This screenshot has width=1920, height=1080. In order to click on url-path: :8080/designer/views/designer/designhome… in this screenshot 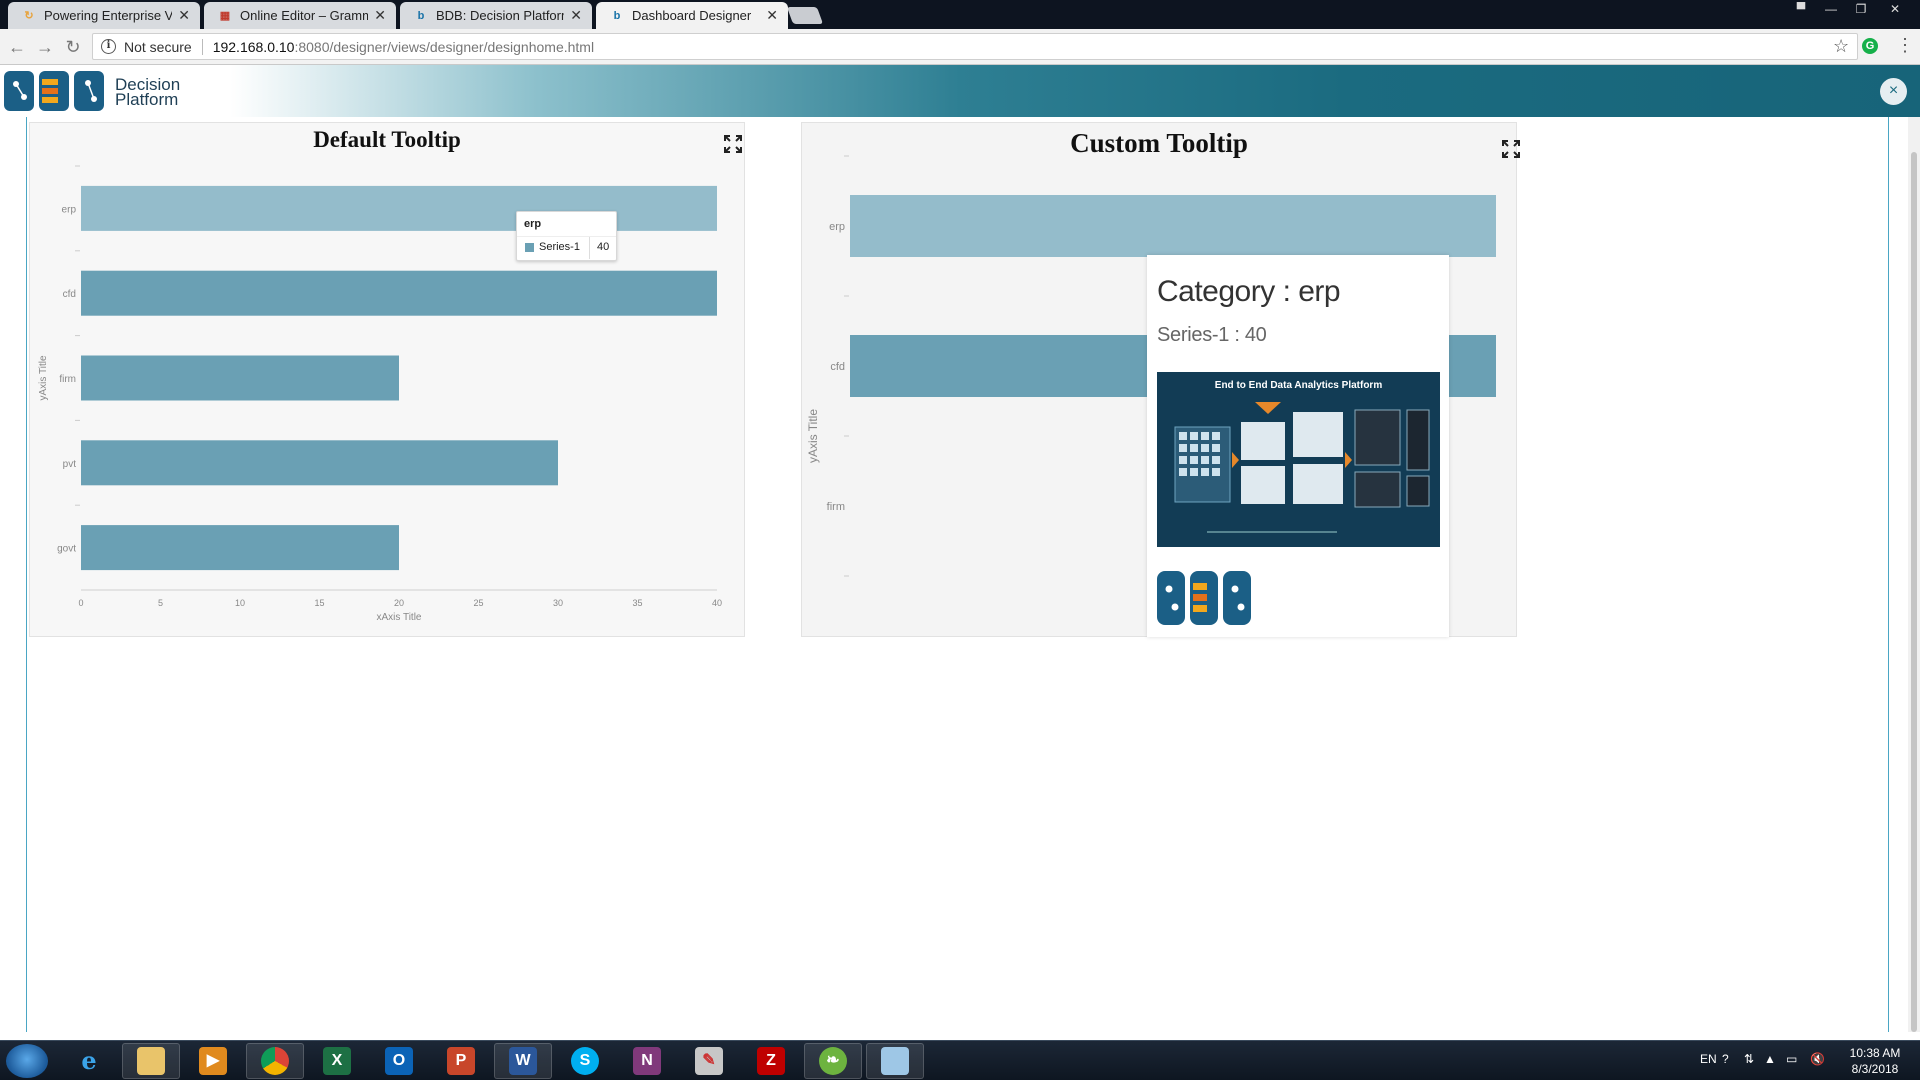, I will do `click(444, 46)`.